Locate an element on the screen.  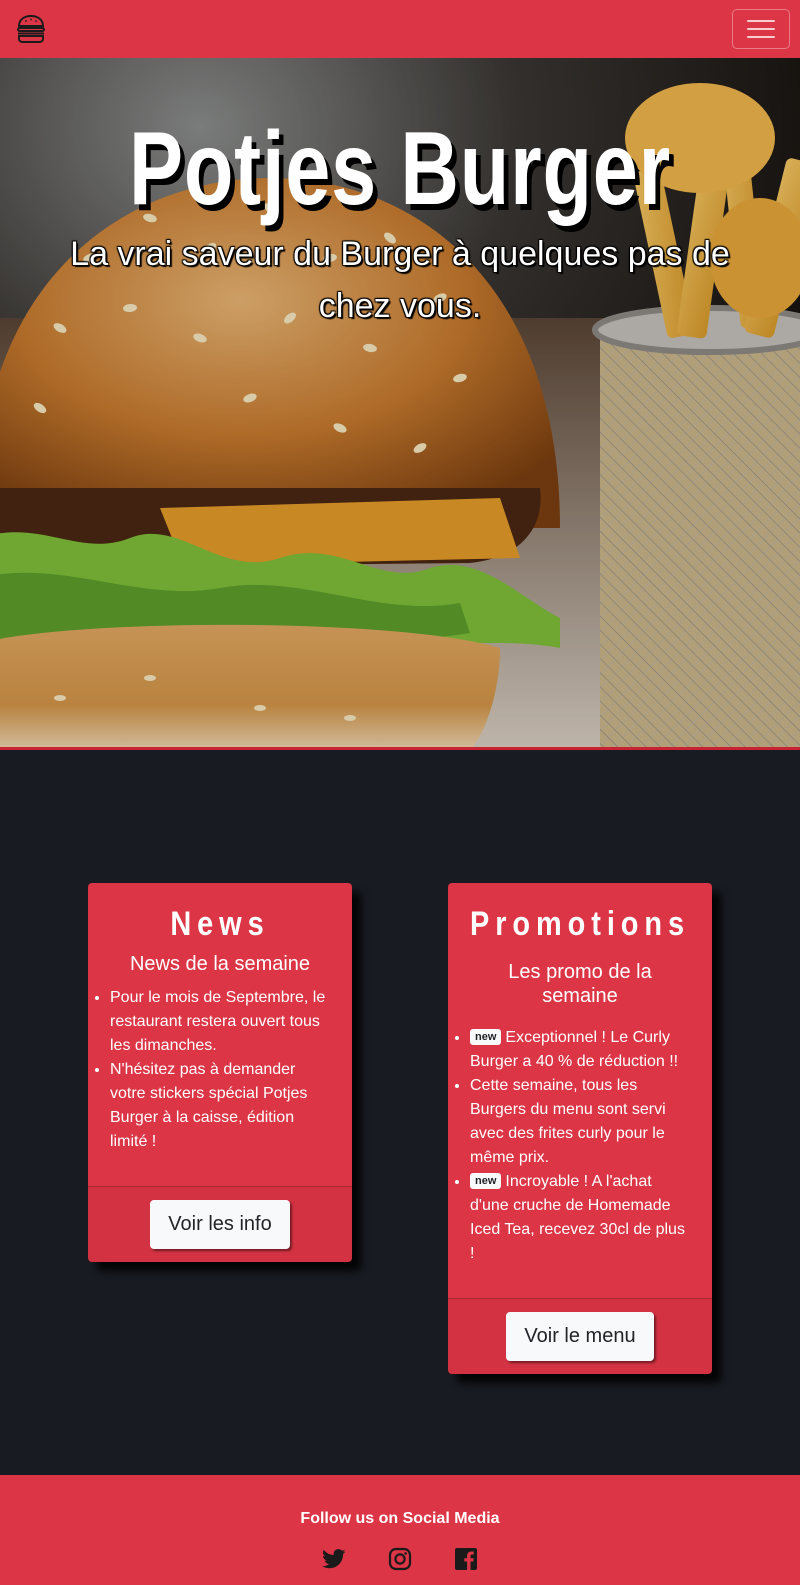
footer: Follow us on Social Media is located at coordinates (400, 1530).